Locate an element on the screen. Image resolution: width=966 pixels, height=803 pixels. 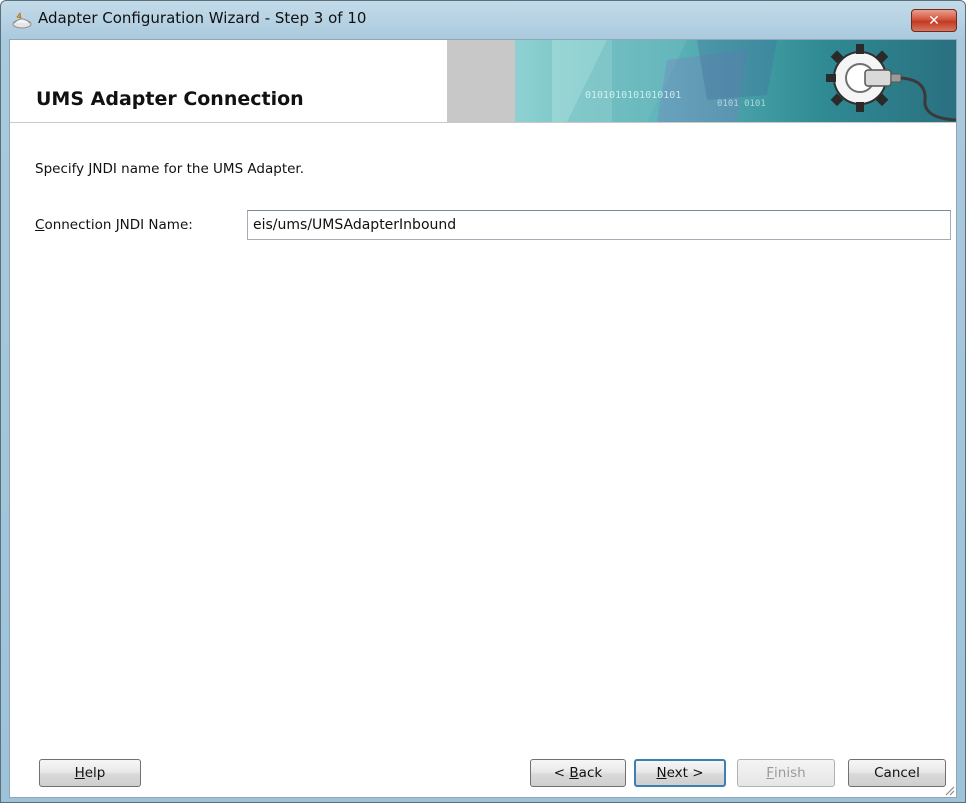
back-button-mnemonic: B is located at coordinates (574, 773).